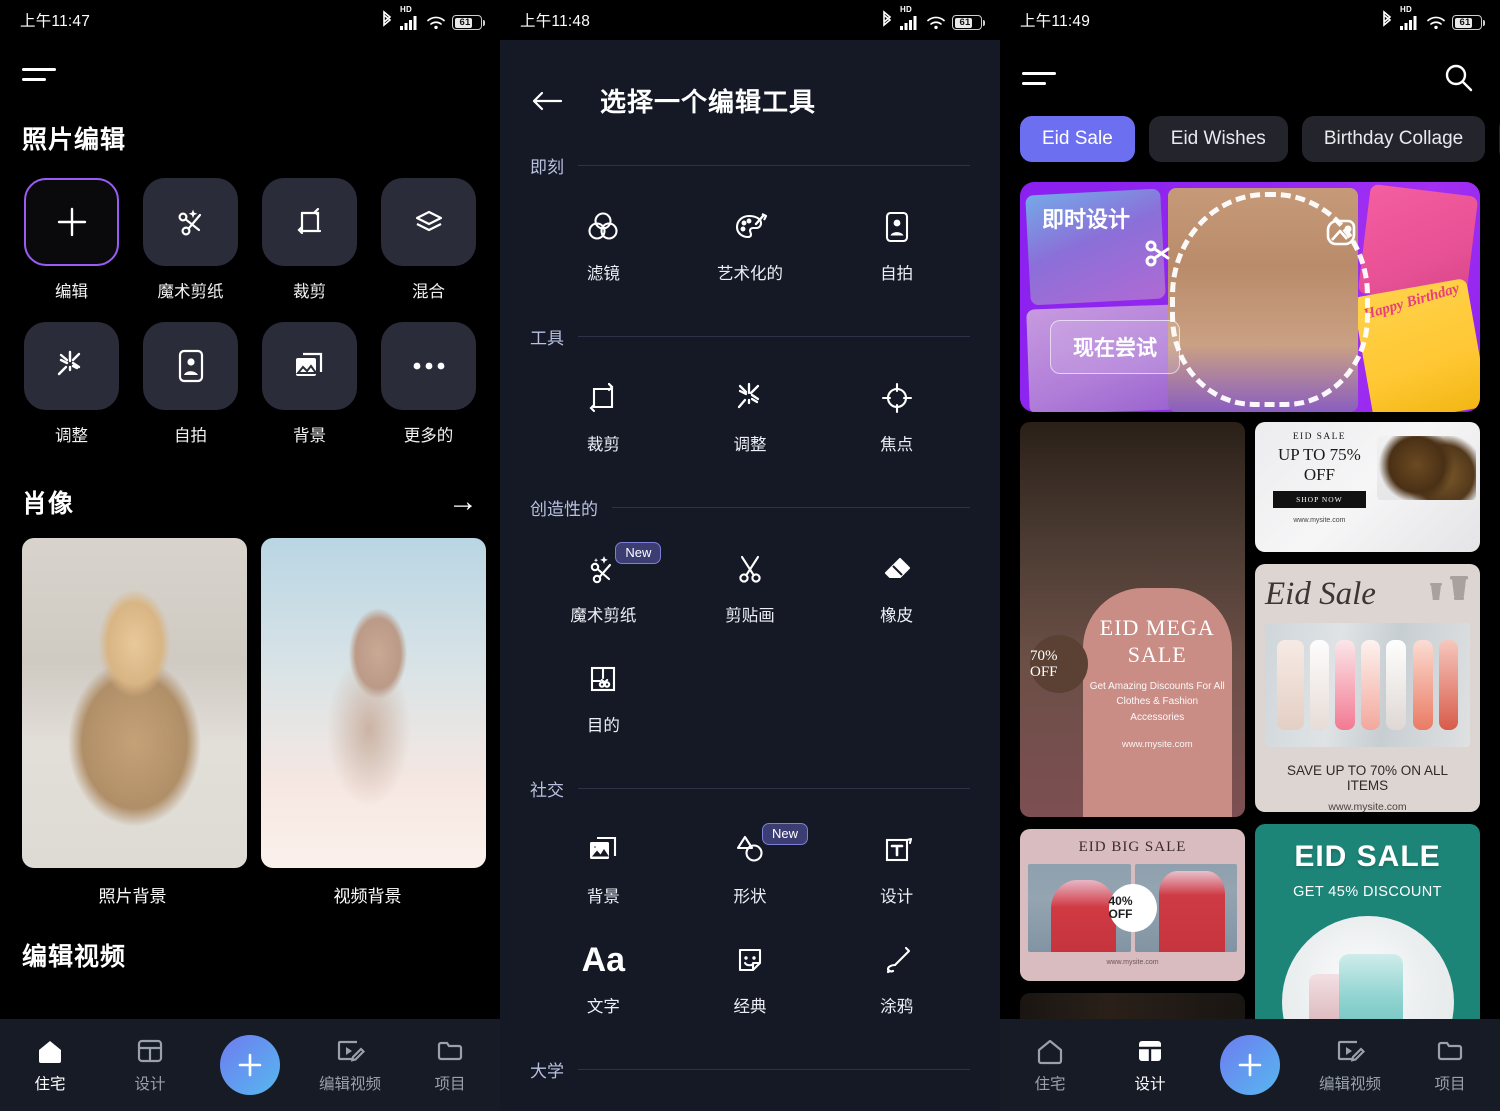 The width and height of the screenshot is (1500, 1111). I want to click on tool-text: Aa 文字, so click(603, 970).